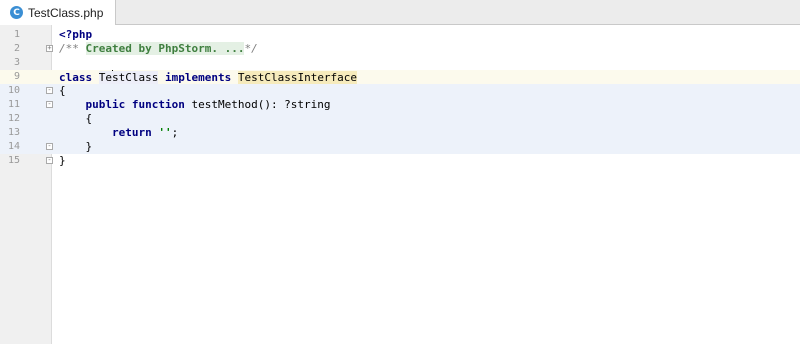  Describe the element at coordinates (16, 34) in the screenshot. I see `line-number: 1` at that location.